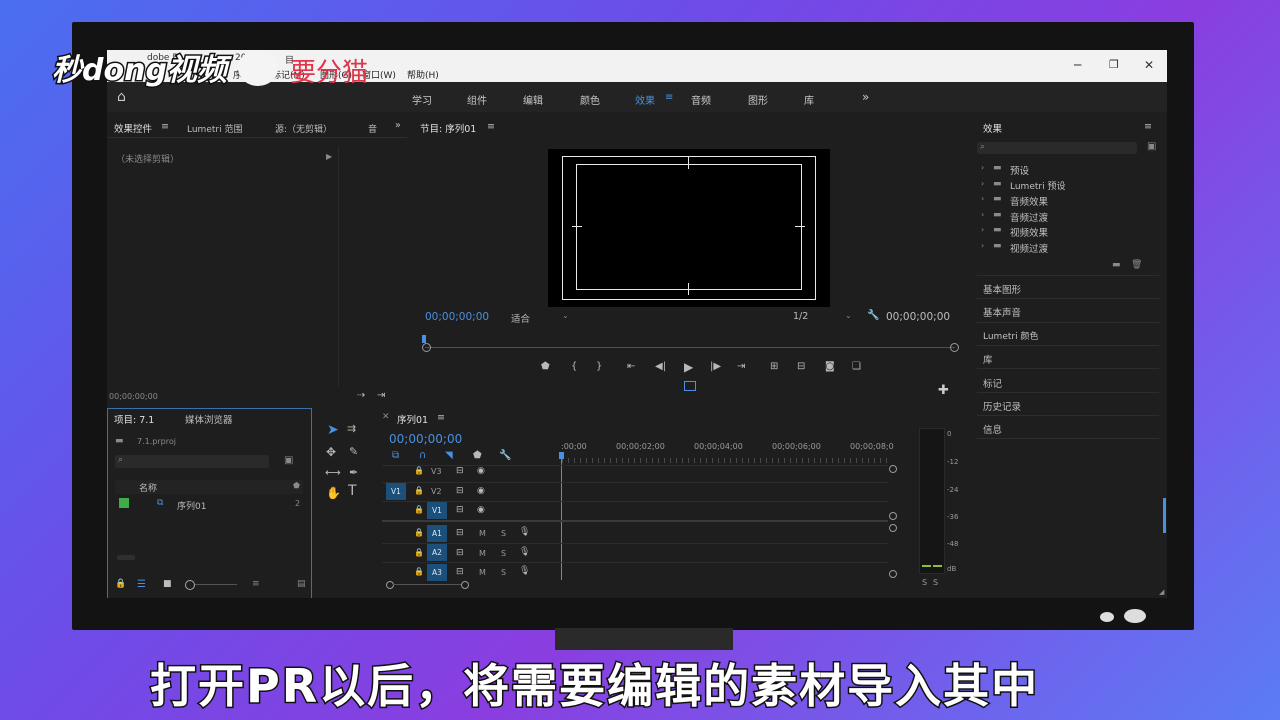 The height and width of the screenshot is (720, 1280). Describe the element at coordinates (503, 572) in the screenshot. I see `solo-button: S` at that location.